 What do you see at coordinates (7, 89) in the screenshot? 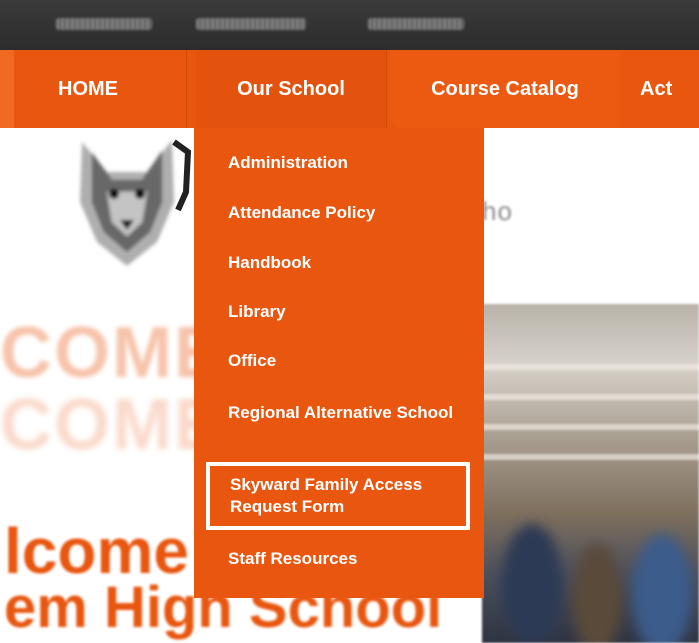
I see `nav-edge` at bounding box center [7, 89].